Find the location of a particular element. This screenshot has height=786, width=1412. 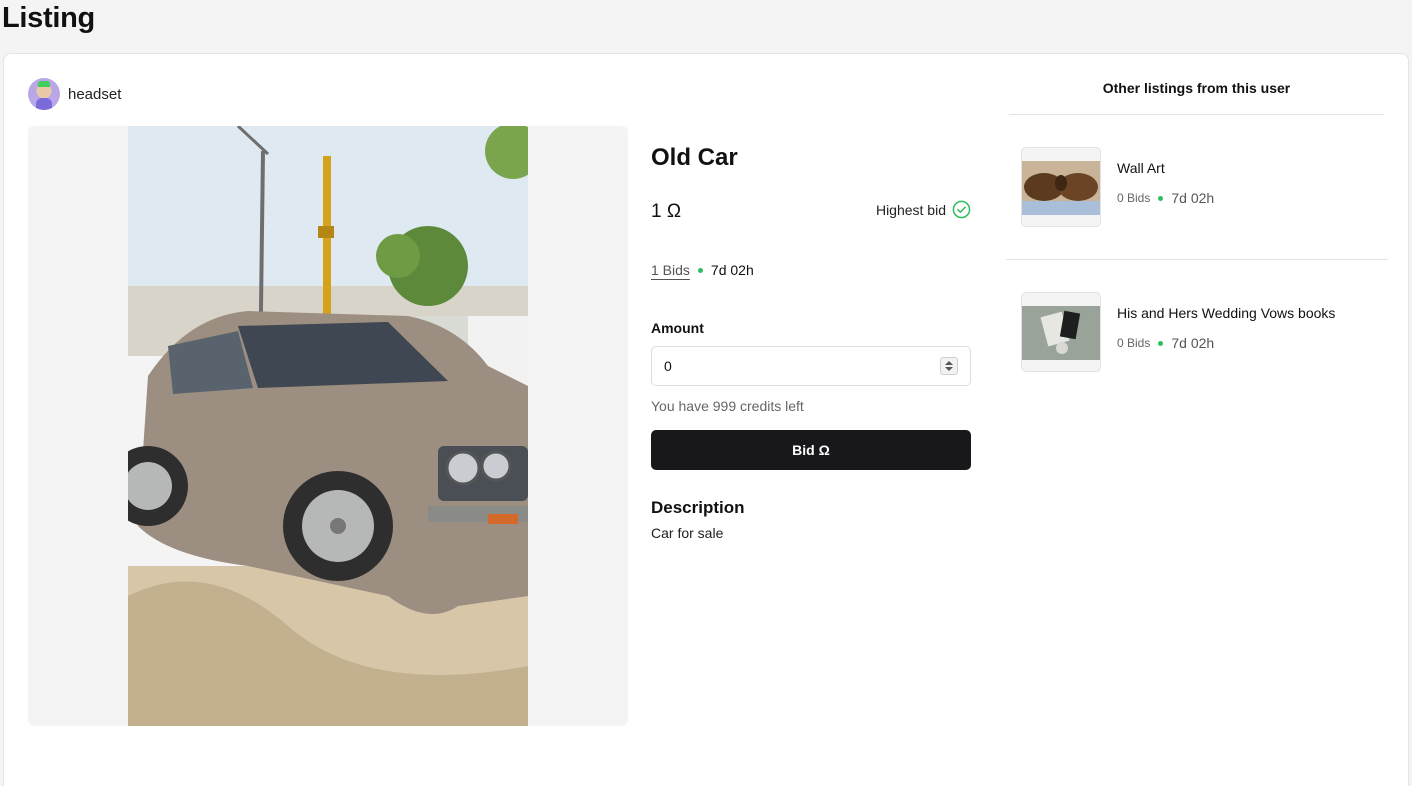

page-title: Listing is located at coordinates (48, 18).